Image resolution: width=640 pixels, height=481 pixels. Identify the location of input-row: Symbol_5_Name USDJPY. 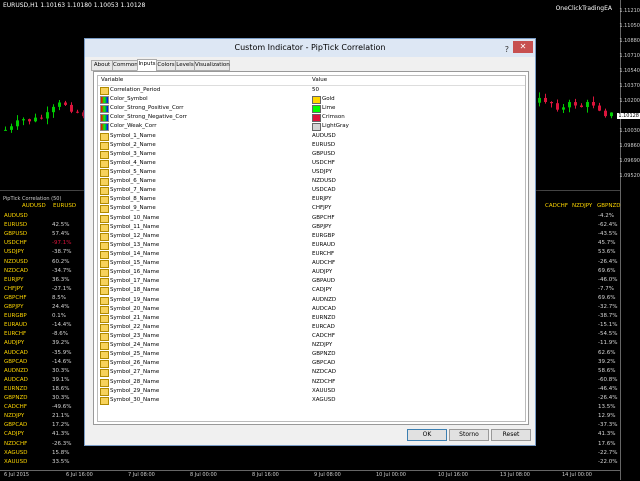
(311, 172).